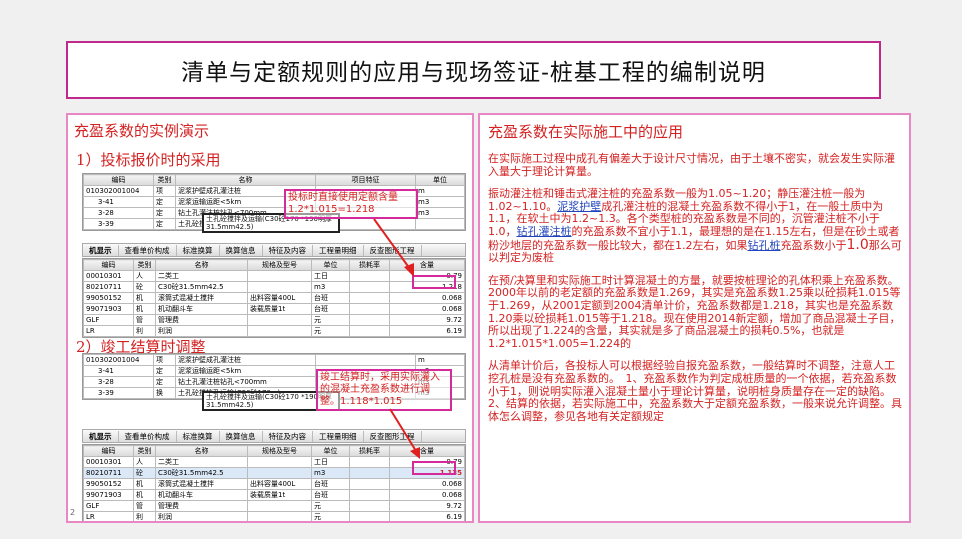 This screenshot has height=539, width=962. Describe the element at coordinates (144, 506) in the screenshot. I see `cell: 管` at that location.